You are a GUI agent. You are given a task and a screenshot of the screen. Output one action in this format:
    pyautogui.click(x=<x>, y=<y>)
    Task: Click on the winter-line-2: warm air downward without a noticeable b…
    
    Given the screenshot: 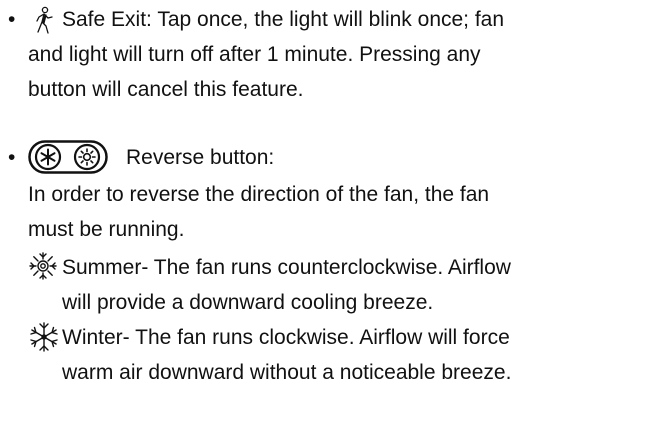 What is the action you would take?
    pyautogui.click(x=287, y=372)
    